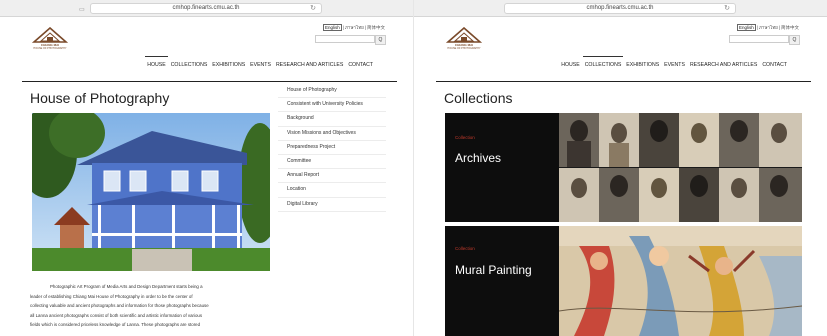 The height and width of the screenshot is (336, 827). I want to click on side-item-location: Location, so click(332, 190).